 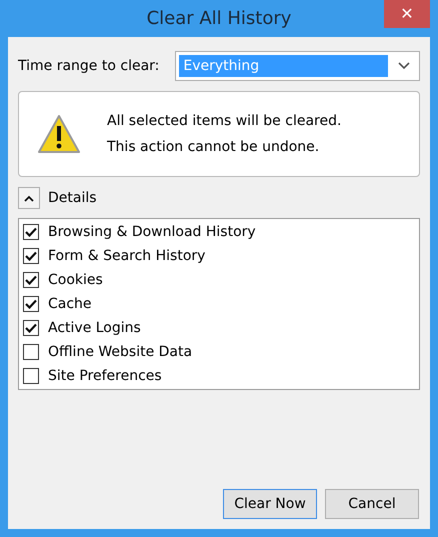 What do you see at coordinates (75, 280) in the screenshot?
I see `checkbox-label: Cookies` at bounding box center [75, 280].